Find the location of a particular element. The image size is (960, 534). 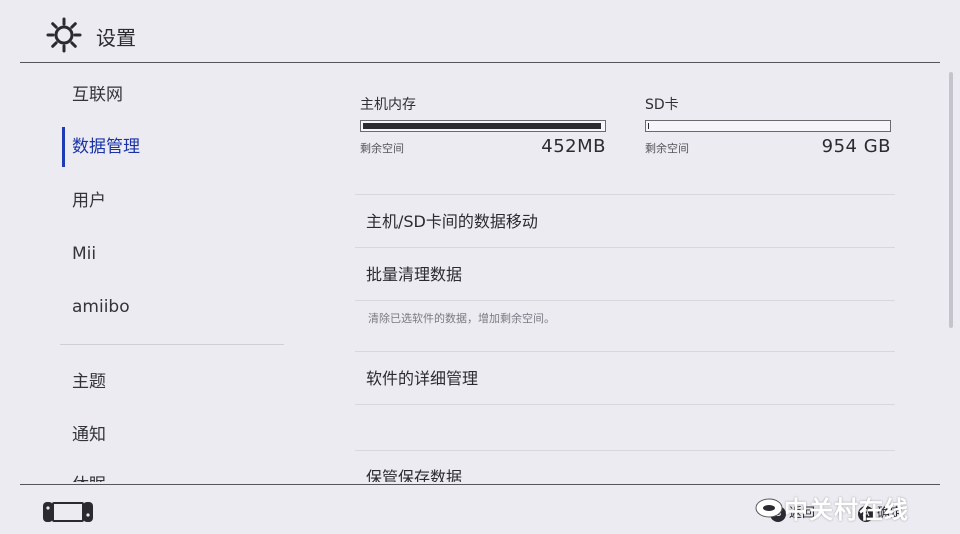

sidebar-item-amiibo: amiibo is located at coordinates (101, 307).